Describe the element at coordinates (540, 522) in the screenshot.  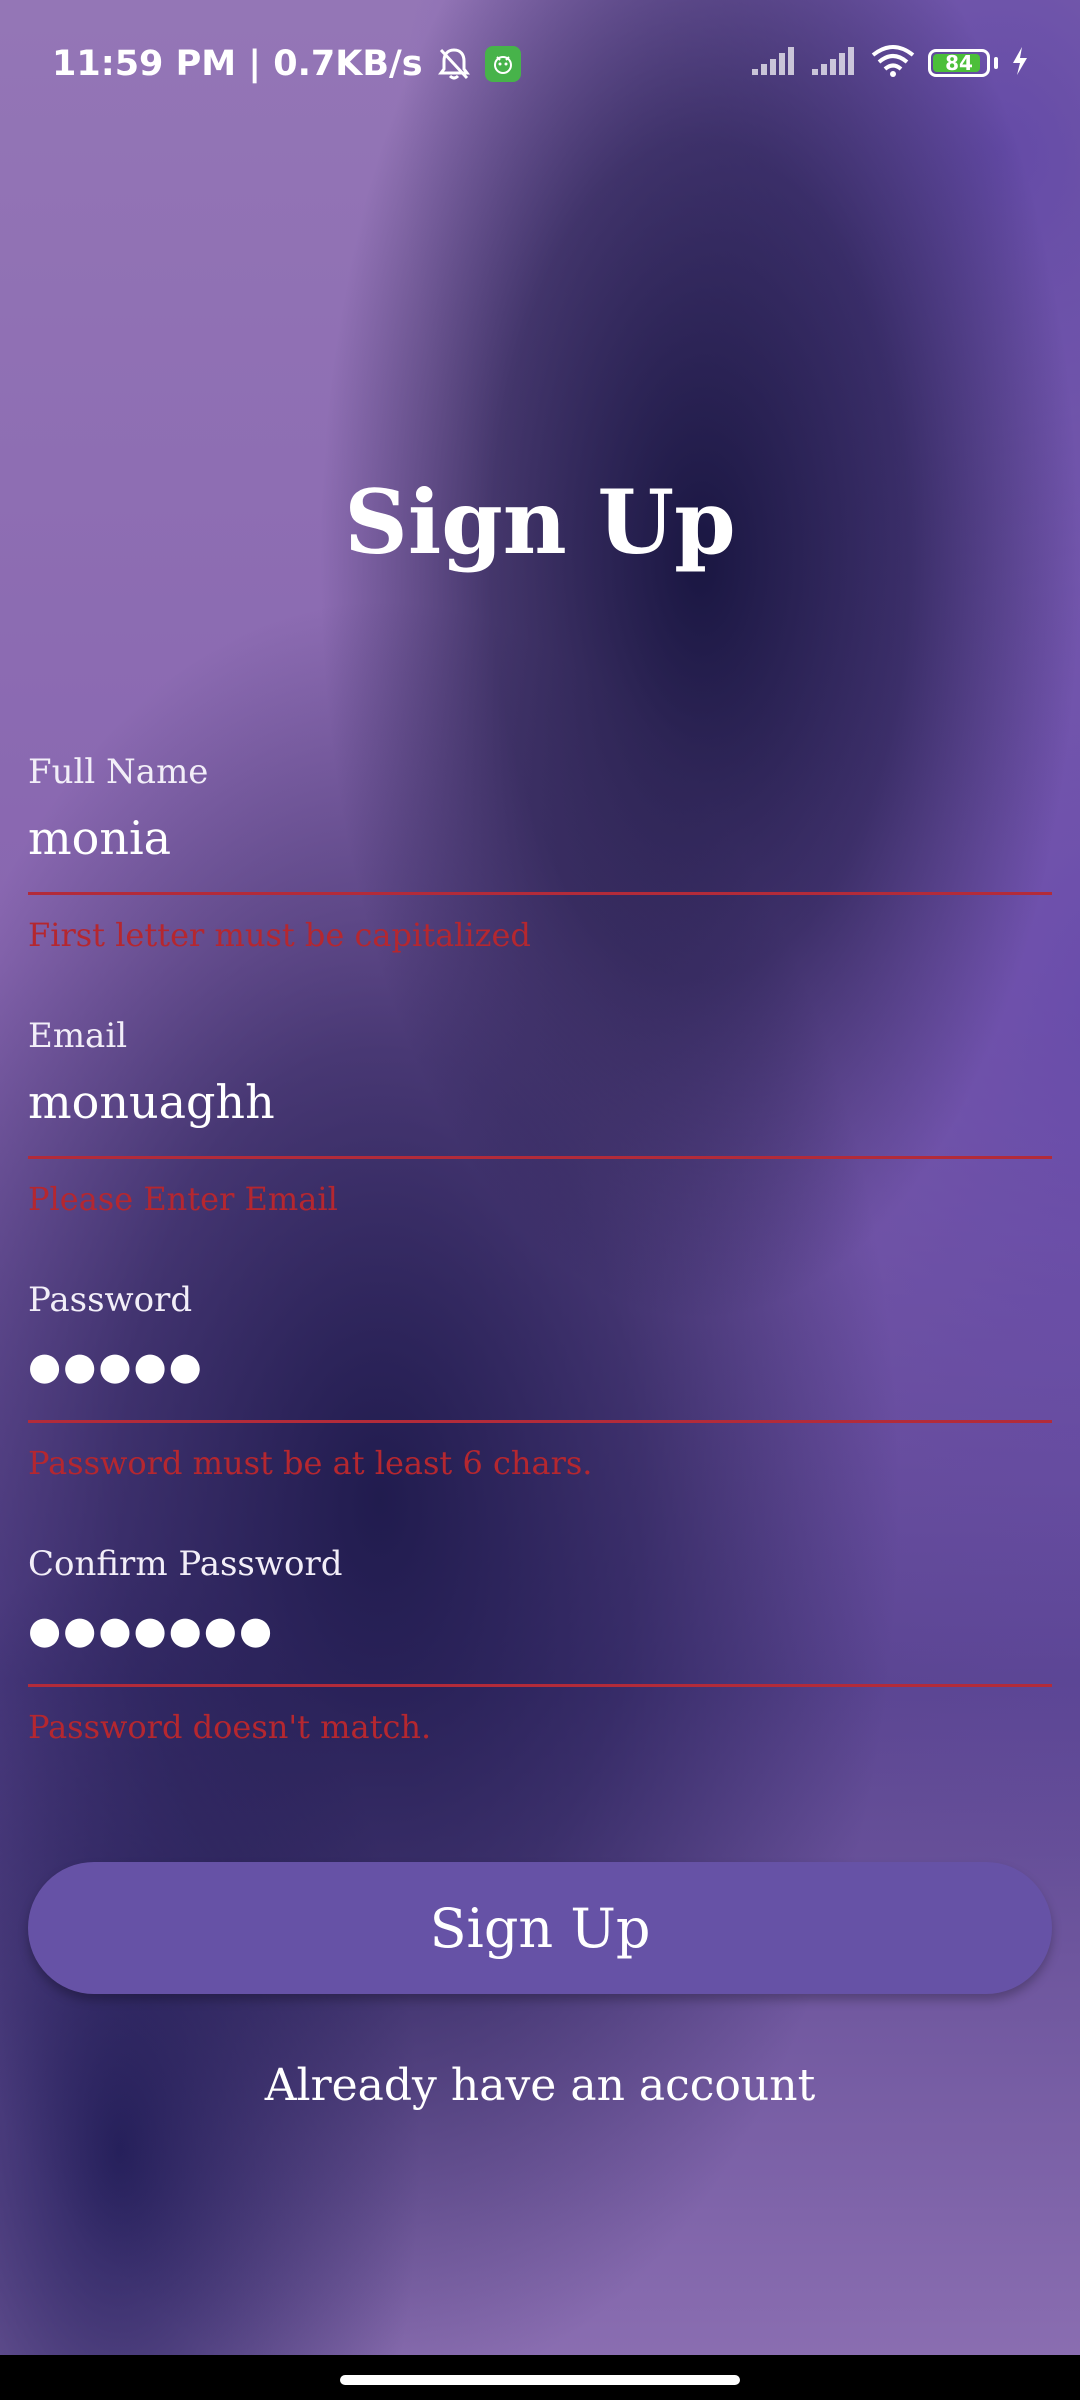
I see `page-title: Sign Up` at that location.